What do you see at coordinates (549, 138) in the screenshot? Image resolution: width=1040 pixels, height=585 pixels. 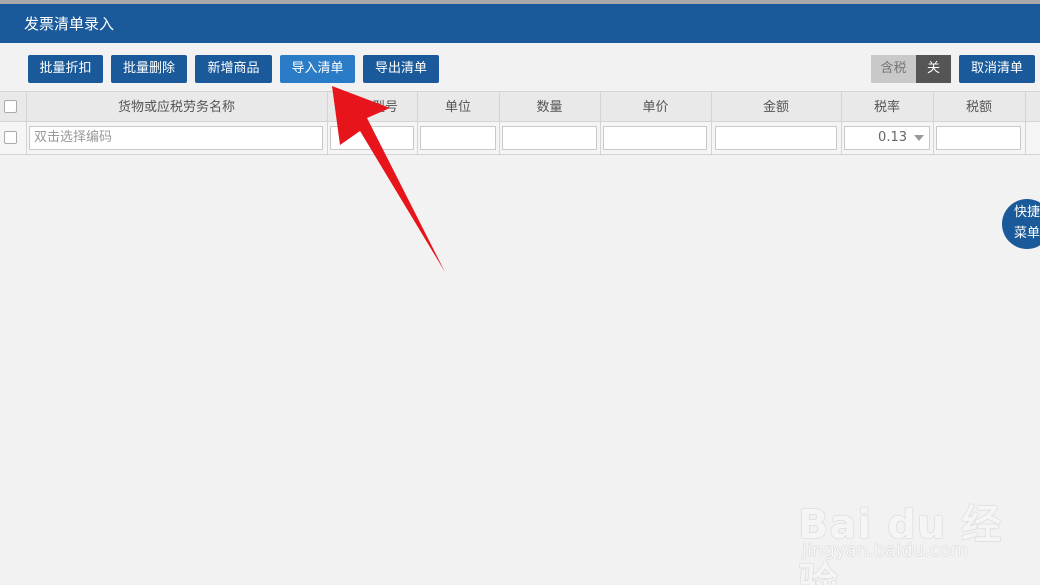 I see `quantity-input` at bounding box center [549, 138].